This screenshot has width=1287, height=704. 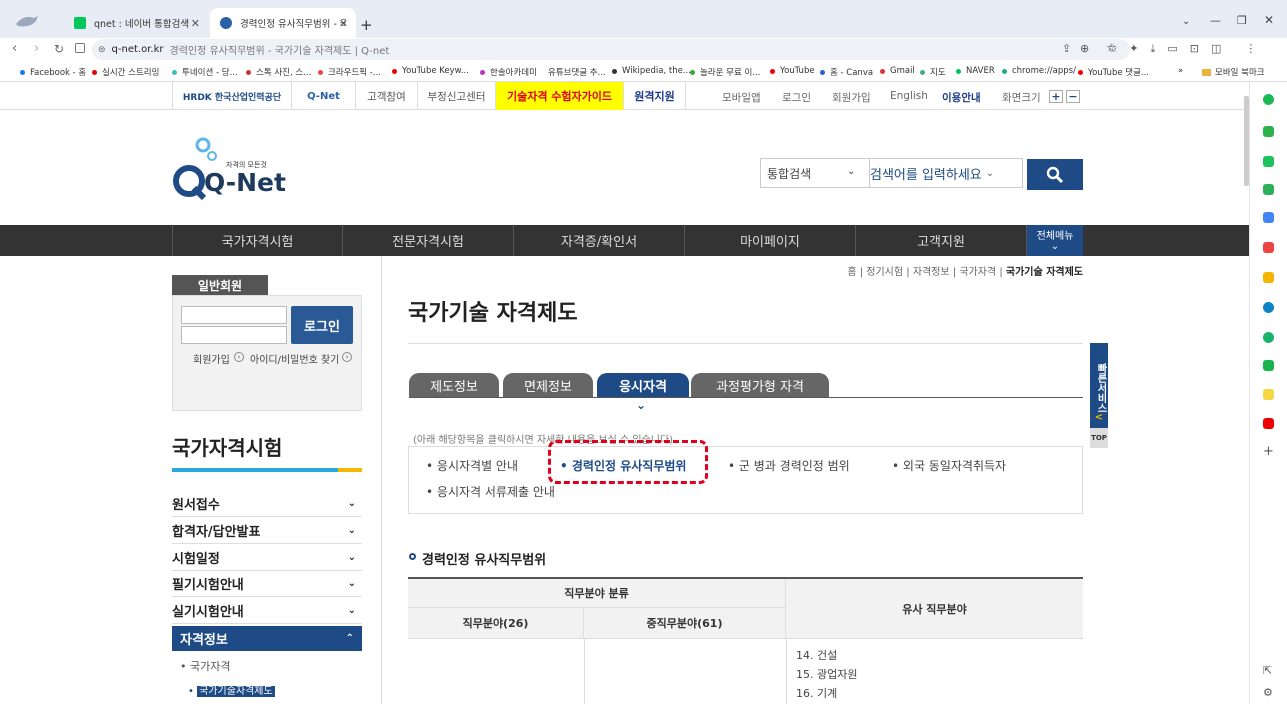 I want to click on login-button: 로그인, so click(x=322, y=325).